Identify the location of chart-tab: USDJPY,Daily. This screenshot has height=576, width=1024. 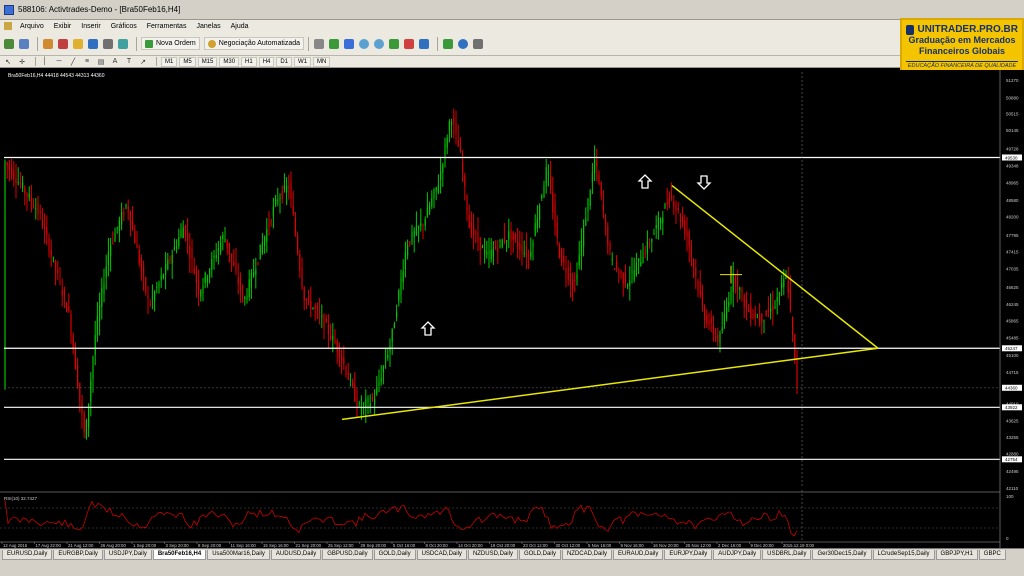
(127, 555).